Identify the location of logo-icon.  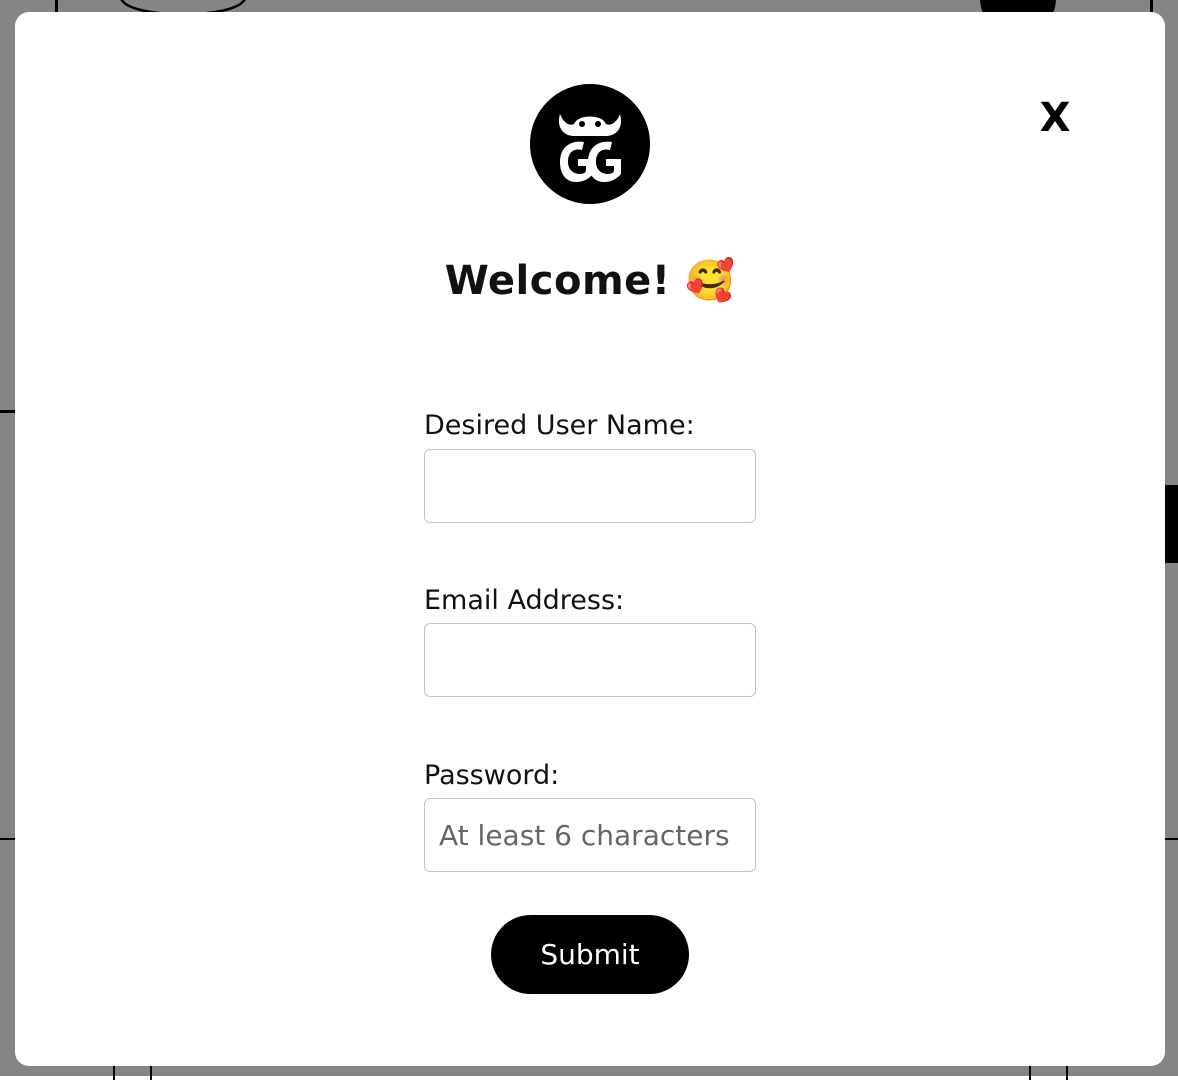
(590, 144).